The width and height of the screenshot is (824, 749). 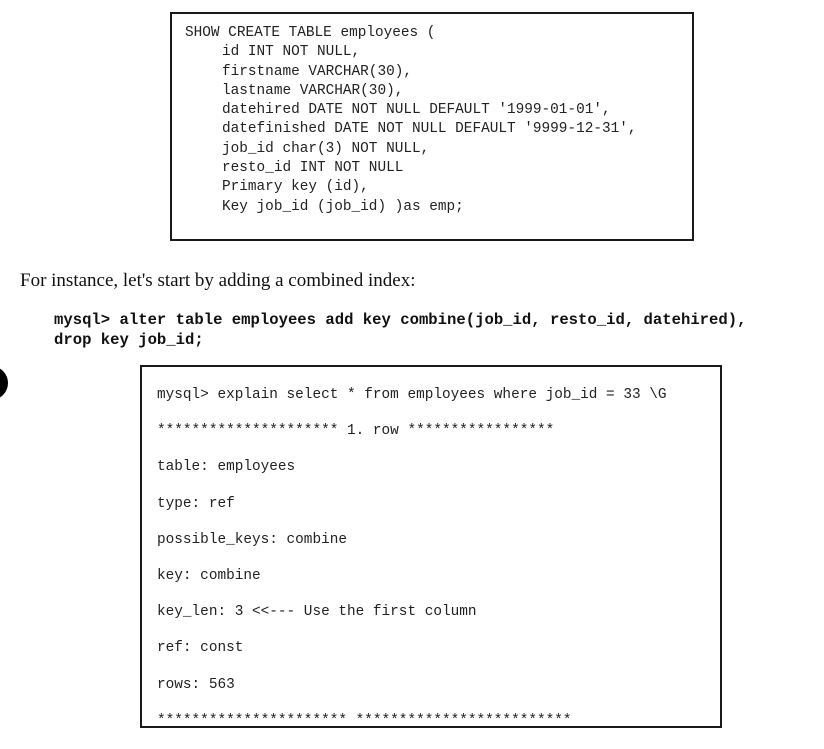 I want to click on page-edge-mark, so click(x=4, y=383).